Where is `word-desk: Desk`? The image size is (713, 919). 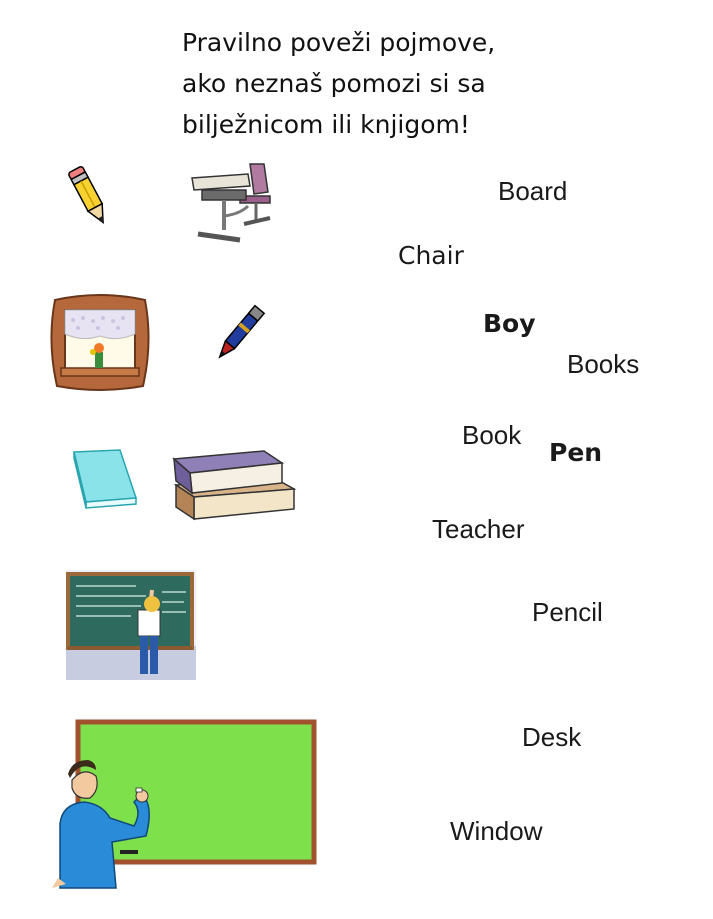
word-desk: Desk is located at coordinates (552, 737).